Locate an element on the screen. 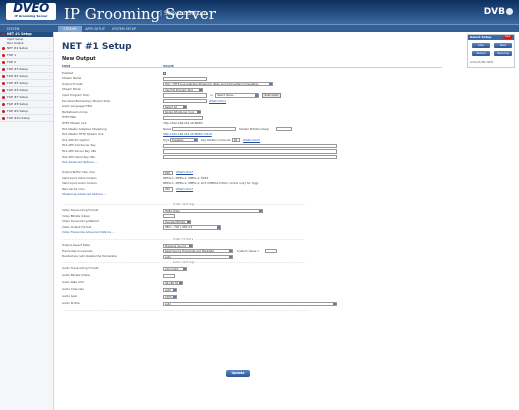  custom-framerate-input is located at coordinates (271, 251).